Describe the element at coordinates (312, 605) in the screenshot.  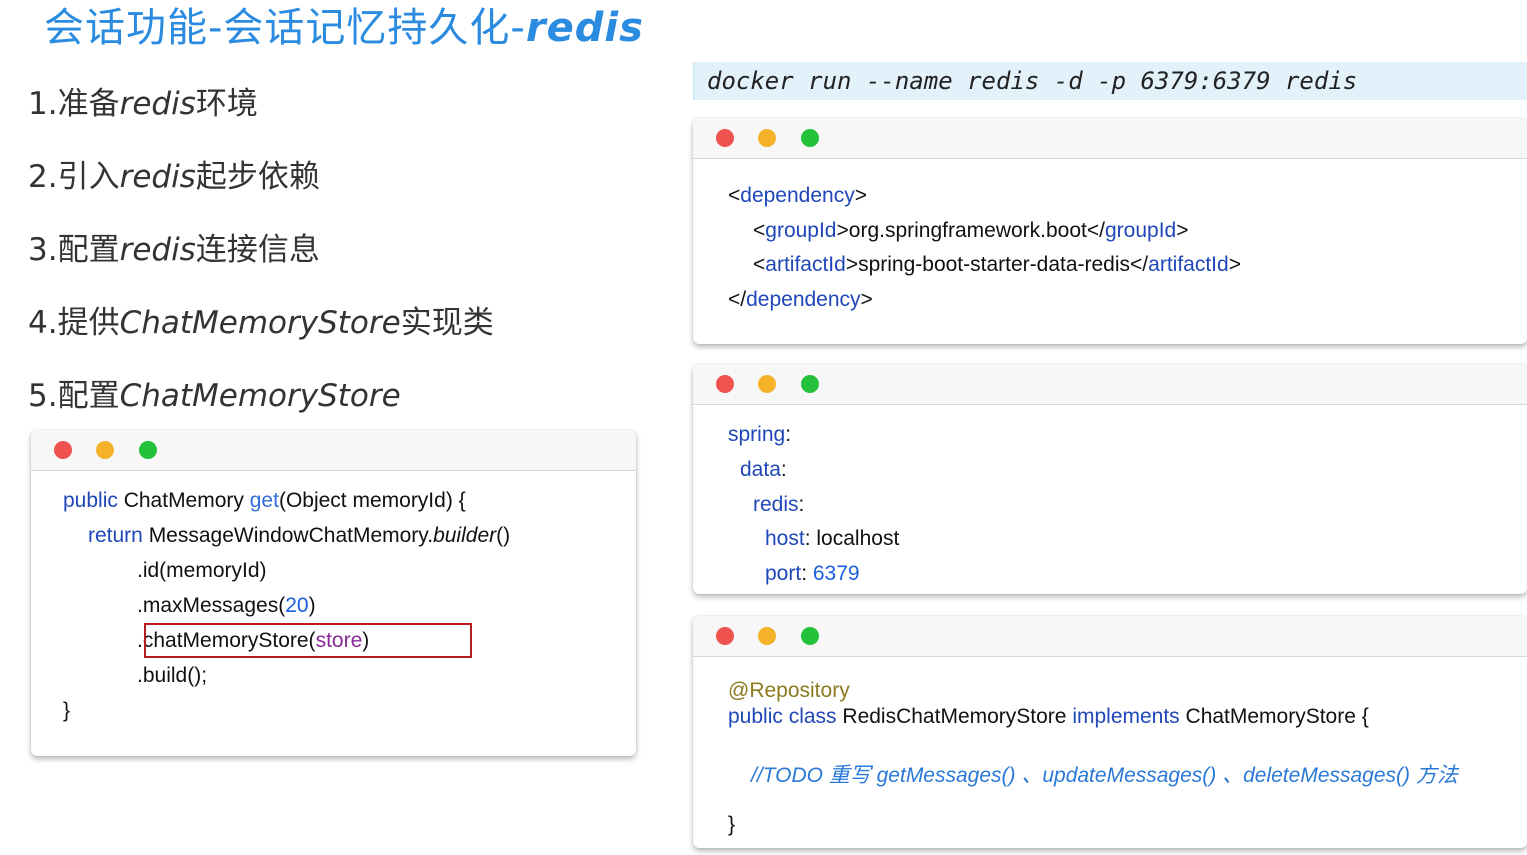
I see `code-text: )` at that location.